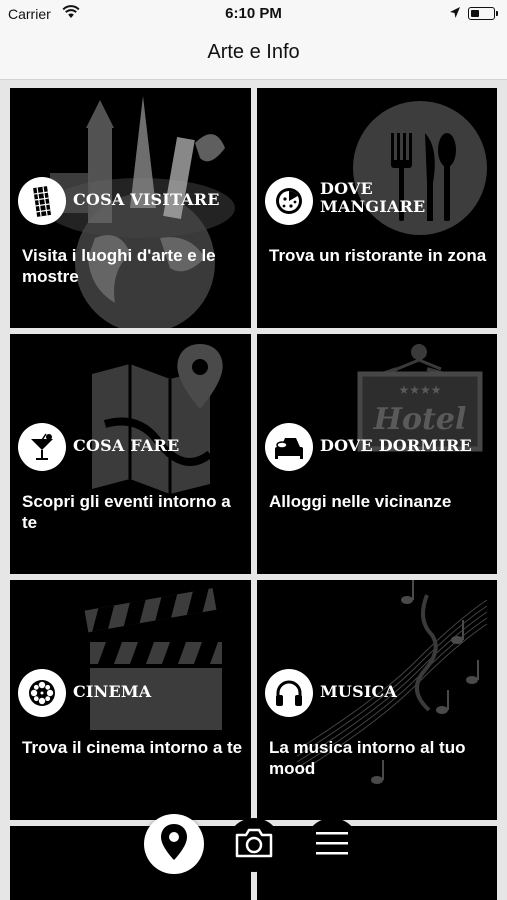 This screenshot has height=900, width=507. What do you see at coordinates (455, 15) in the screenshot?
I see `location-arrow-icon` at bounding box center [455, 15].